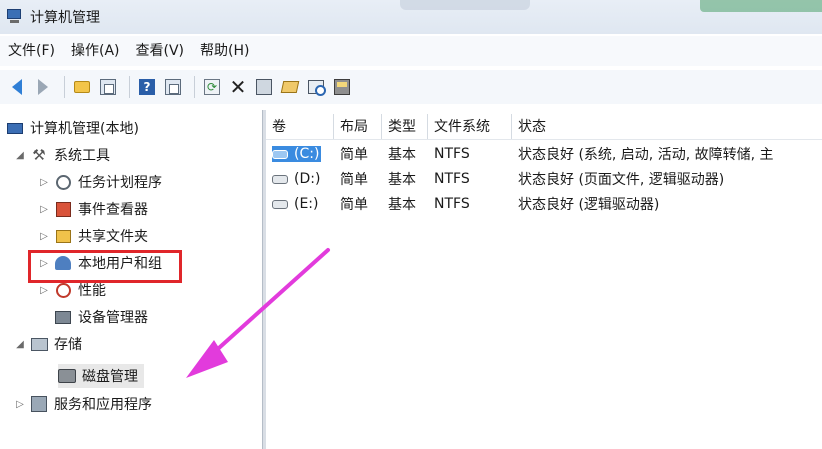 The height and width of the screenshot is (449, 822). What do you see at coordinates (173, 87) in the screenshot?
I see `show-action-pane-icon` at bounding box center [173, 87].